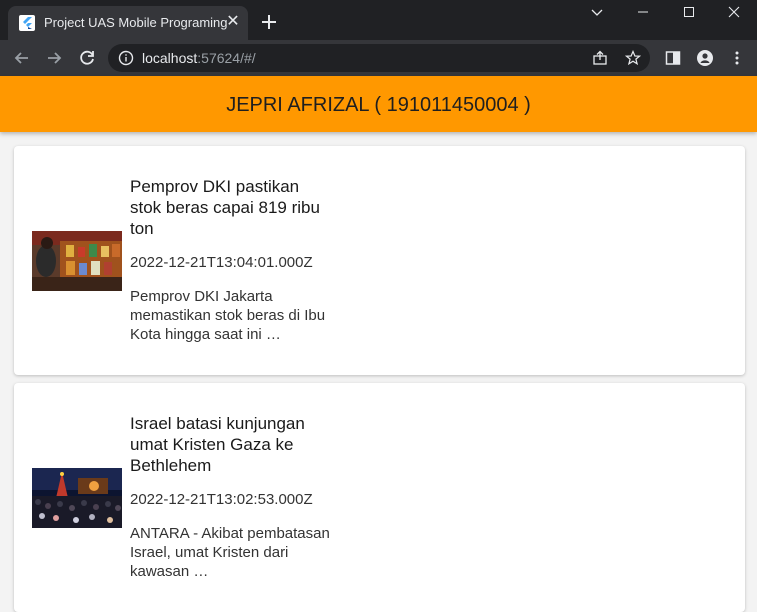 The width and height of the screenshot is (757, 612). I want to click on browser-toolbar: localhost:57624/#/, so click(378, 58).